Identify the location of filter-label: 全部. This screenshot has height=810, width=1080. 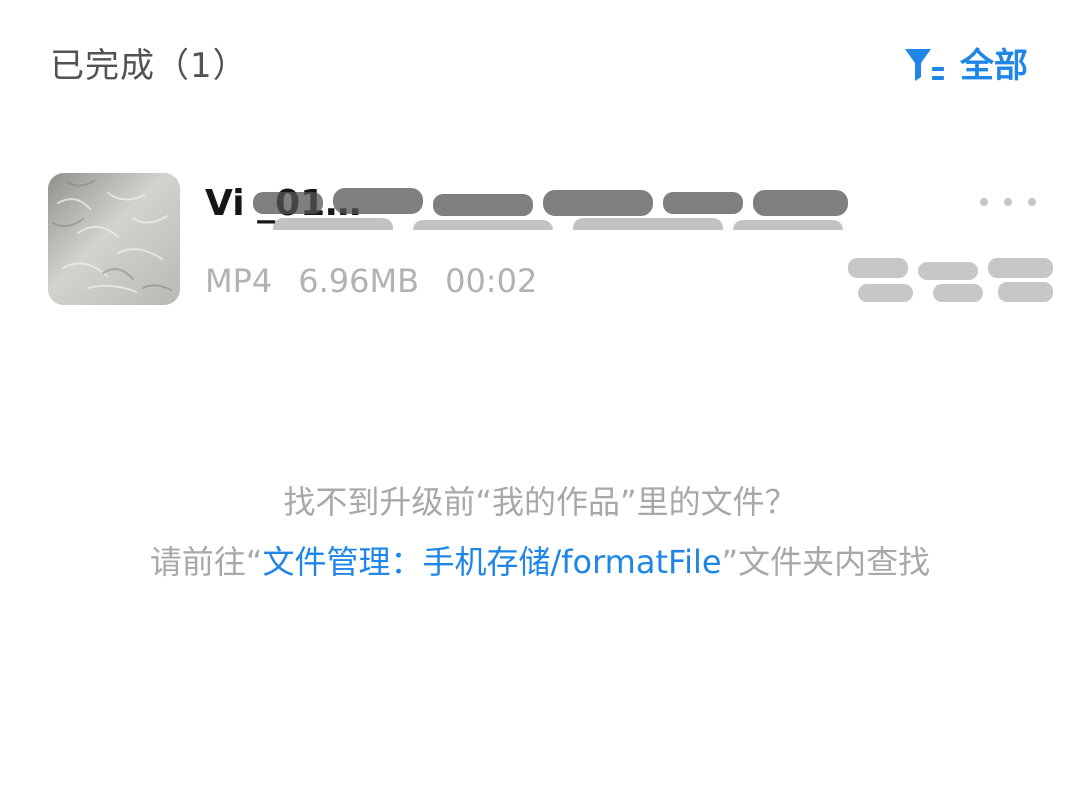
(994, 66).